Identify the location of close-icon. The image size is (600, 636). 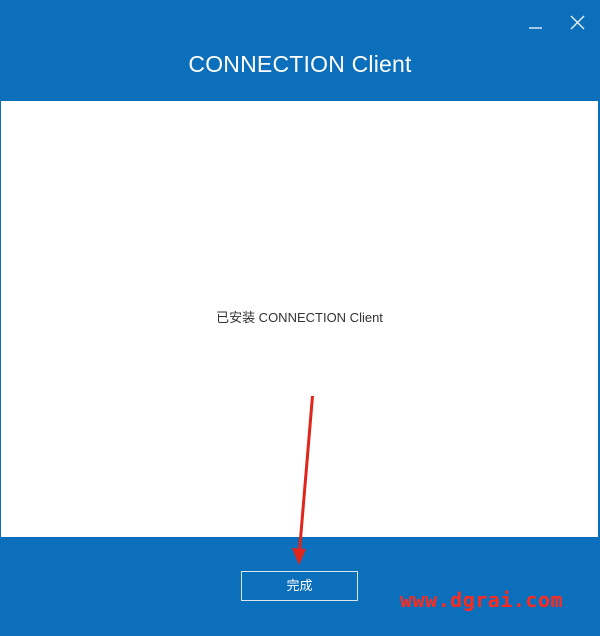
(577, 22).